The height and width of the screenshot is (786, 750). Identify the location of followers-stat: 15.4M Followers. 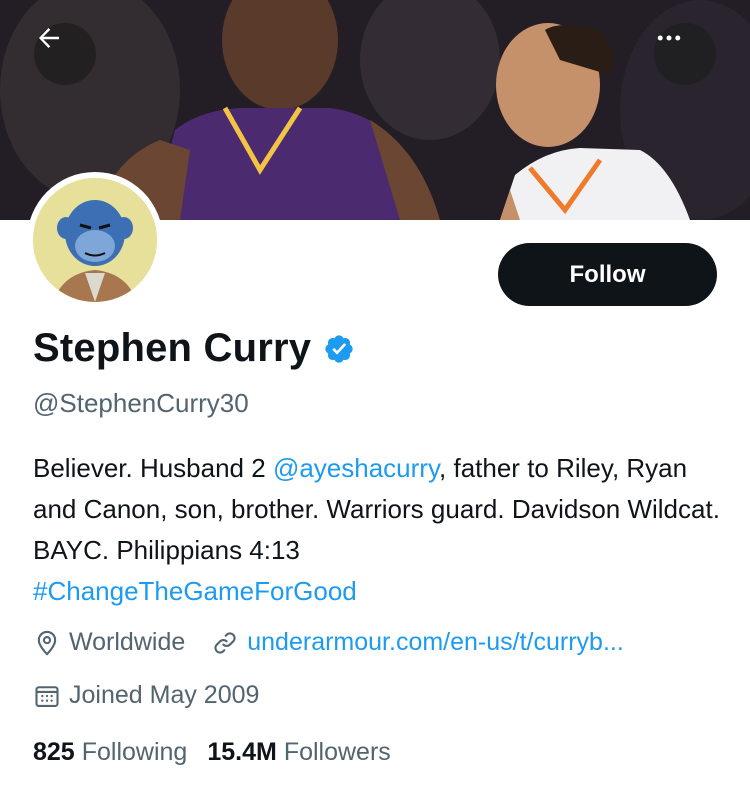
(298, 752).